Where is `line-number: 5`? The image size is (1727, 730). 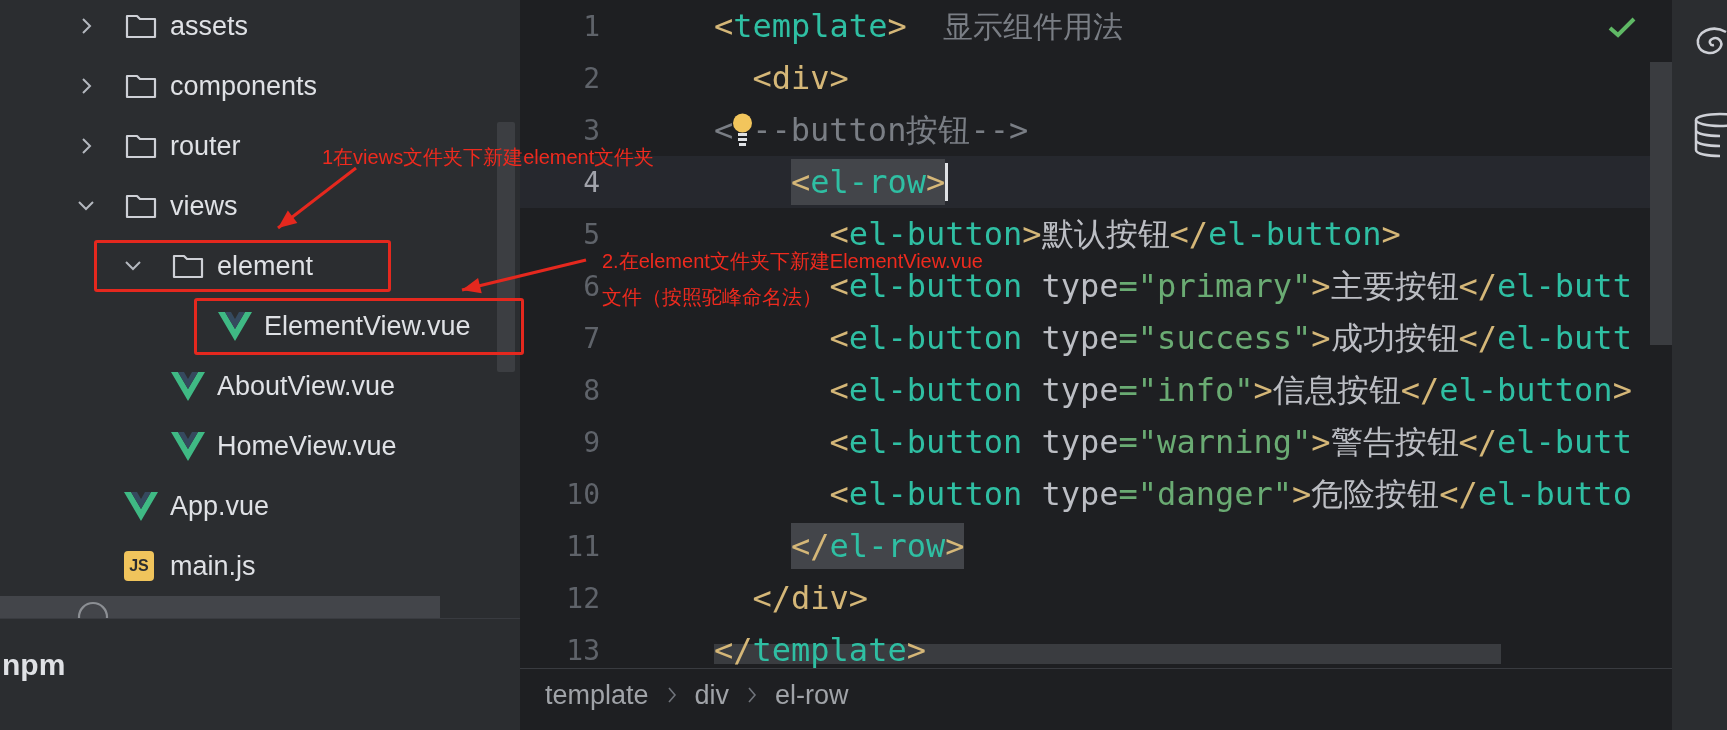
line-number: 5 is located at coordinates (591, 234).